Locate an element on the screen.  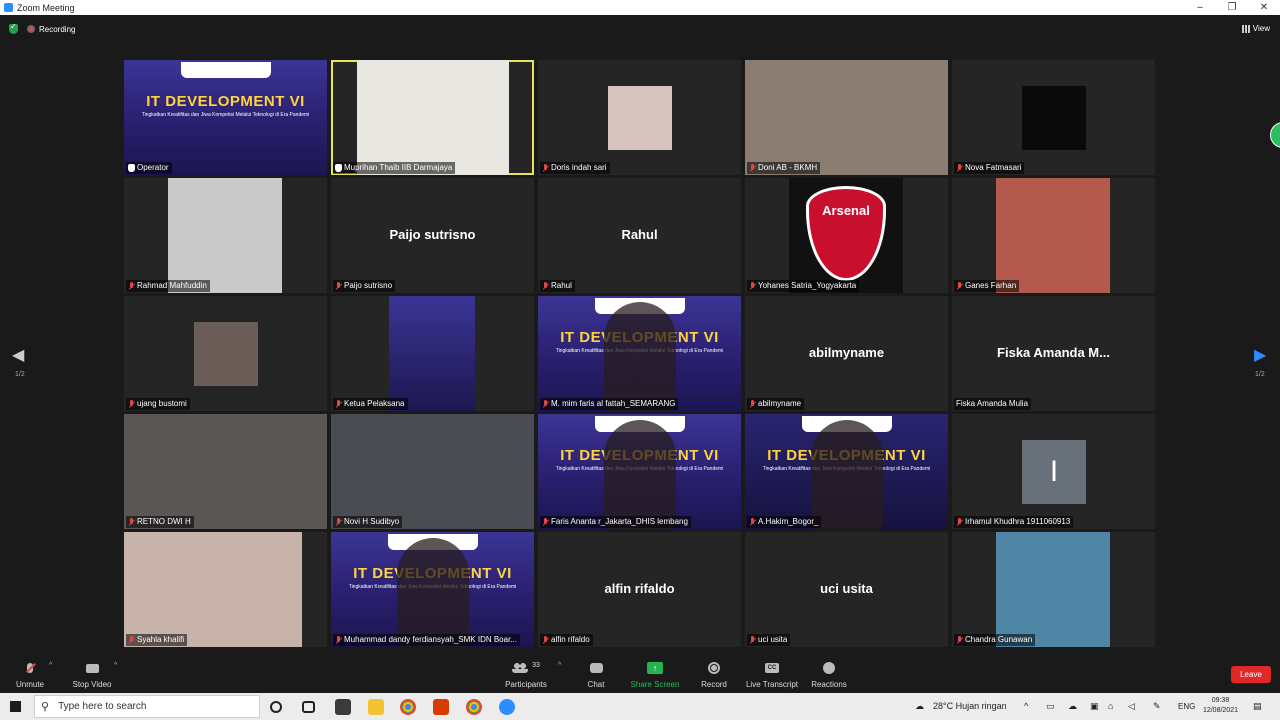
participant-name-label: Ganes Farhan is located at coordinates (987, 286).